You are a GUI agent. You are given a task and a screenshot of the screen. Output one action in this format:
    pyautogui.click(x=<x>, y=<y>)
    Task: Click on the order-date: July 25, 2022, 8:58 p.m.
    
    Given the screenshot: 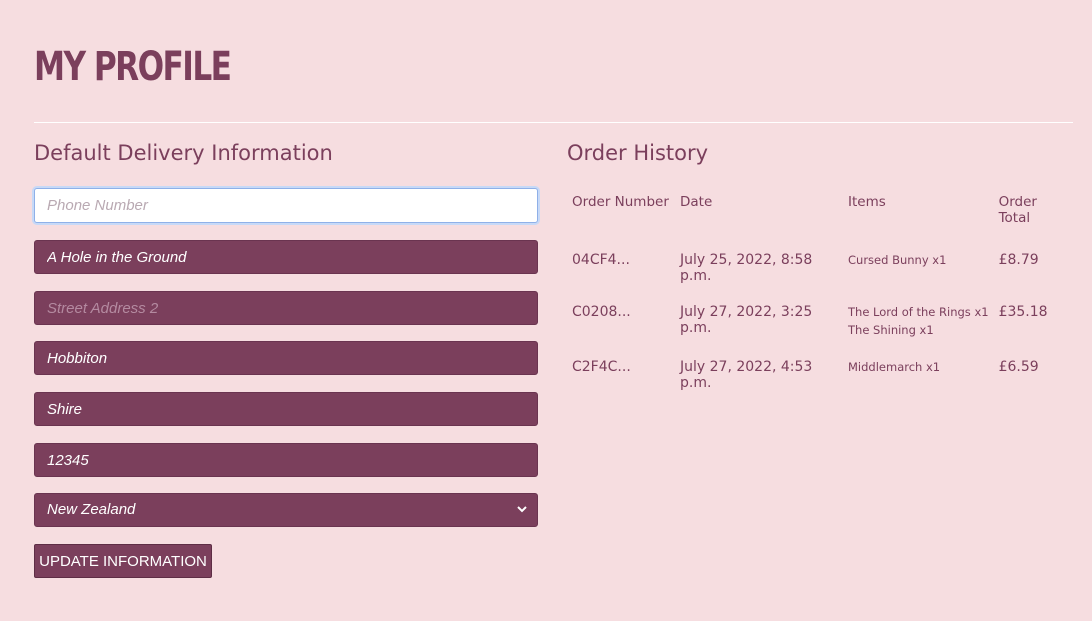 What is the action you would take?
    pyautogui.click(x=746, y=268)
    